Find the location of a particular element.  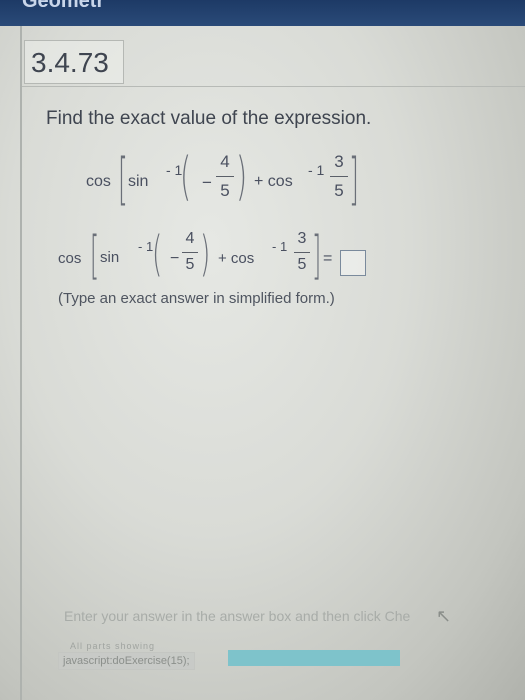

status-bar-url: javascript:doExercise(15); is located at coordinates (126, 661).